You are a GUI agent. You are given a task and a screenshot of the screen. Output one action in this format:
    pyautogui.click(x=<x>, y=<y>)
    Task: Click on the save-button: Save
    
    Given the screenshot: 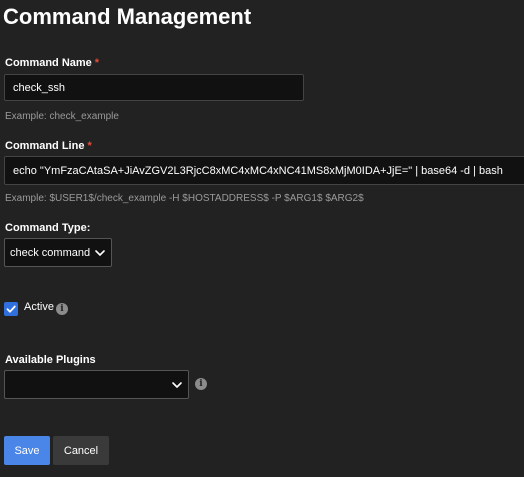 What is the action you would take?
    pyautogui.click(x=27, y=450)
    